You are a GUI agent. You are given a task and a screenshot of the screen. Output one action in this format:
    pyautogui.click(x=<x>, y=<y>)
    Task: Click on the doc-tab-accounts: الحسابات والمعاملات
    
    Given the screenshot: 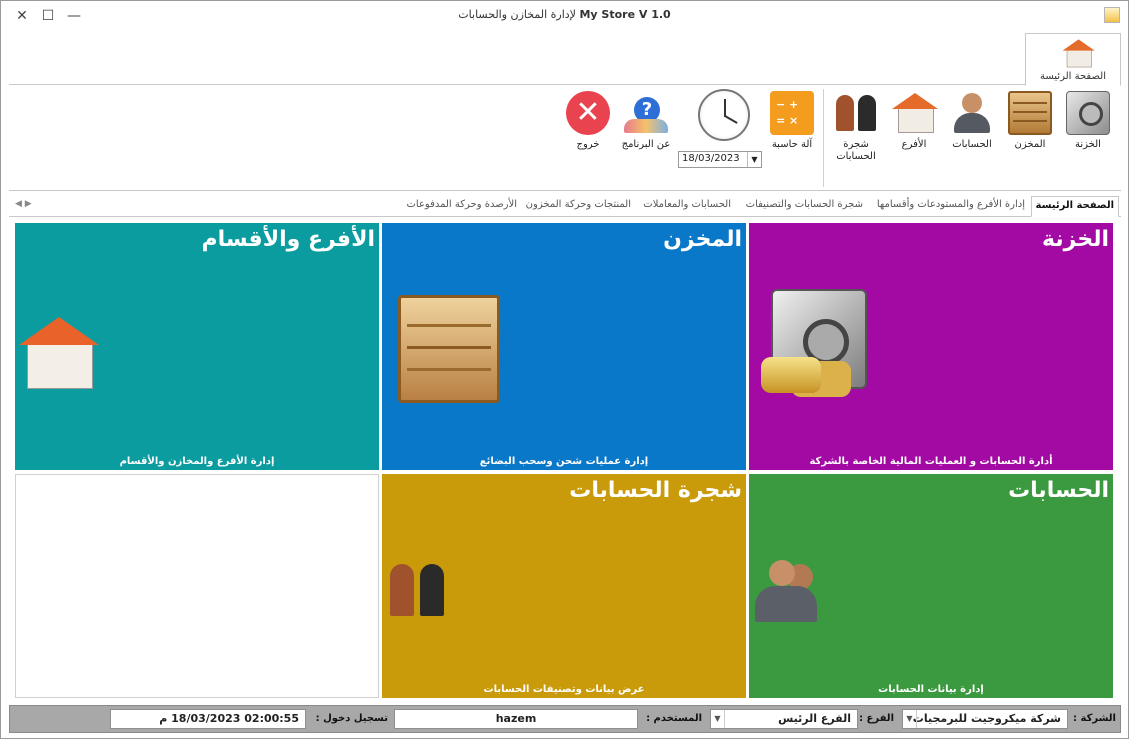 What is the action you would take?
    pyautogui.click(x=687, y=204)
    